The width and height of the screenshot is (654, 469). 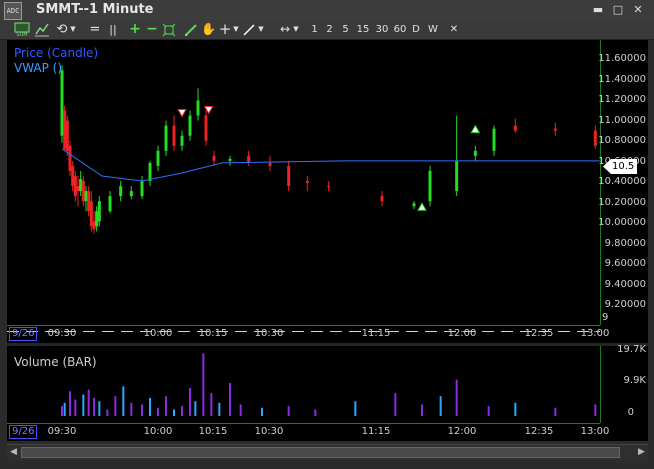 What do you see at coordinates (454, 29) in the screenshot?
I see `toolbar-close-icon: ✕` at bounding box center [454, 29].